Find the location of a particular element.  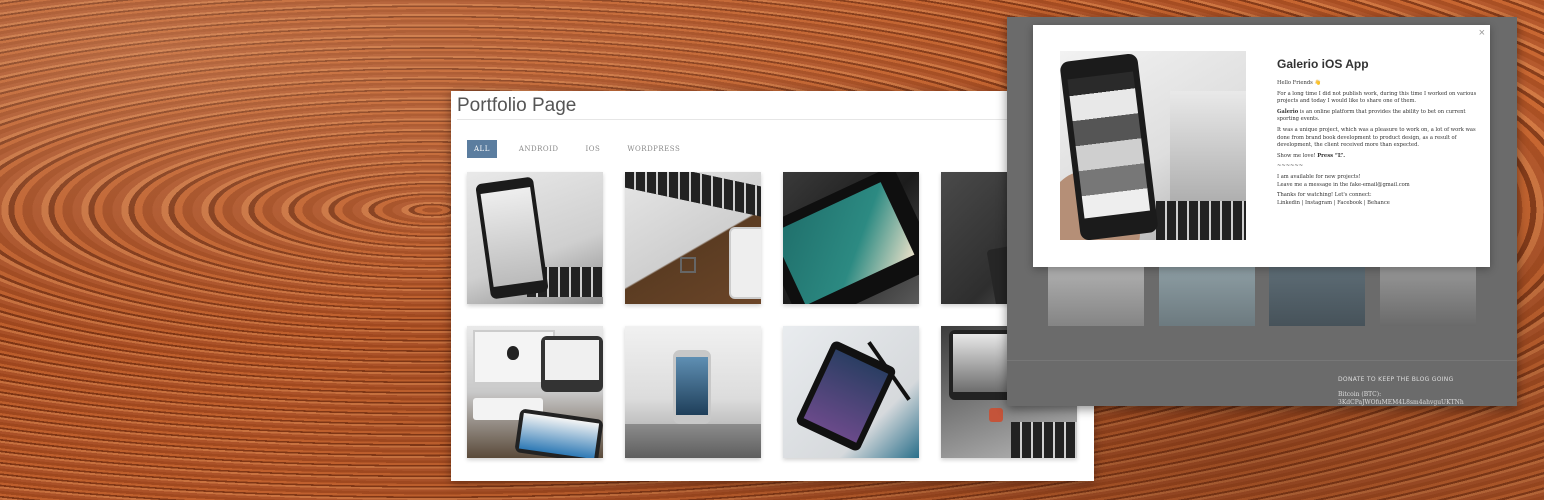

project-image is located at coordinates (1153, 145).